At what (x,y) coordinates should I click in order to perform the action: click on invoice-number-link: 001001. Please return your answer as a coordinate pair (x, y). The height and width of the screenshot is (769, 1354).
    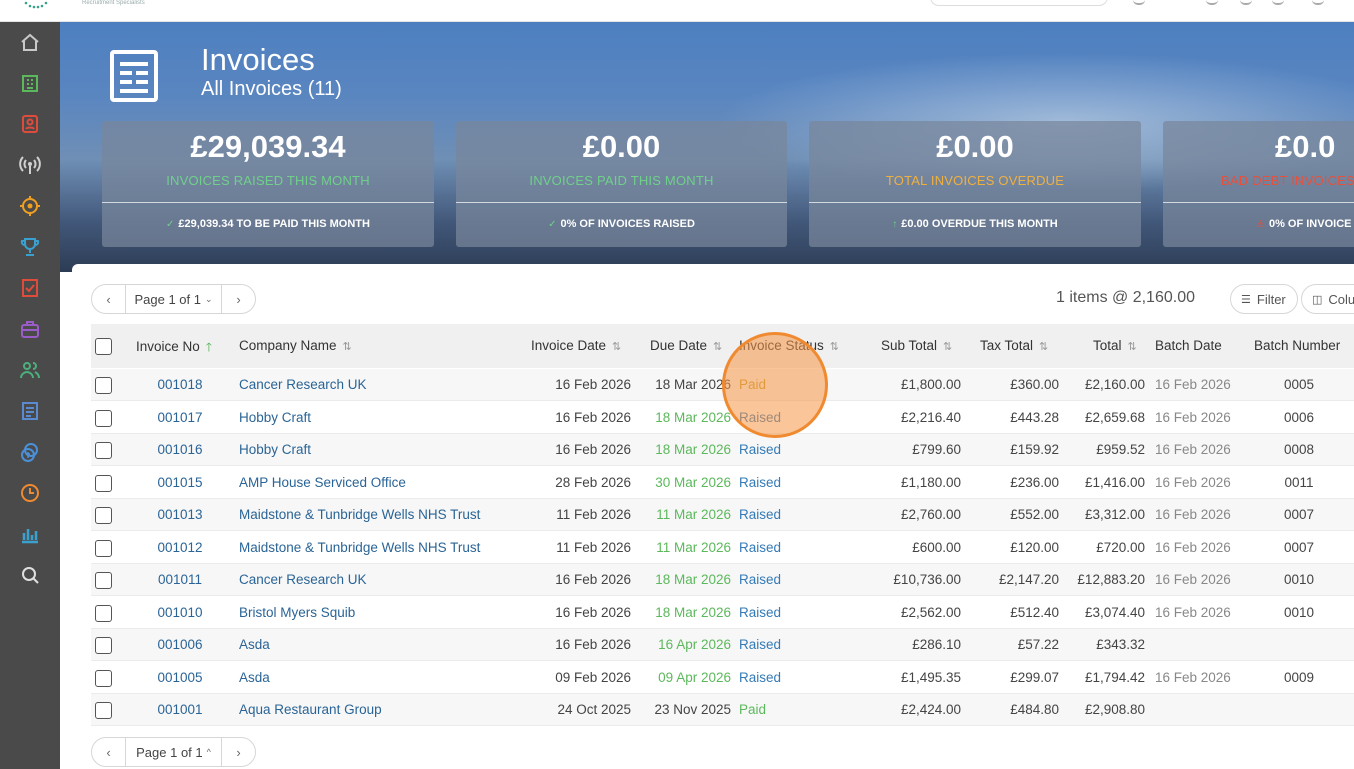
    Looking at the image, I should click on (180, 709).